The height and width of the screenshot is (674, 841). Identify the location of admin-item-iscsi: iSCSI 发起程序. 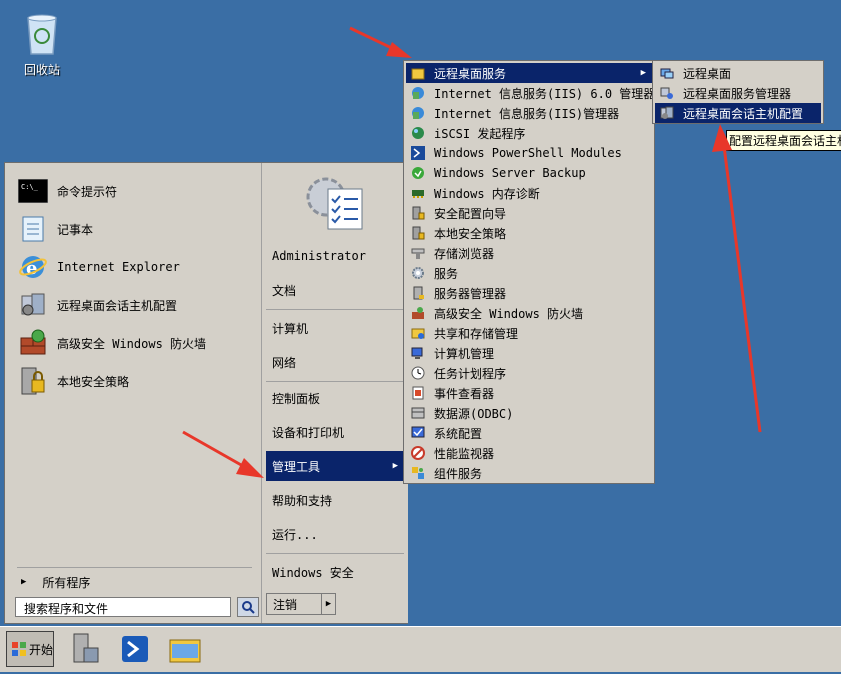
(529, 133).